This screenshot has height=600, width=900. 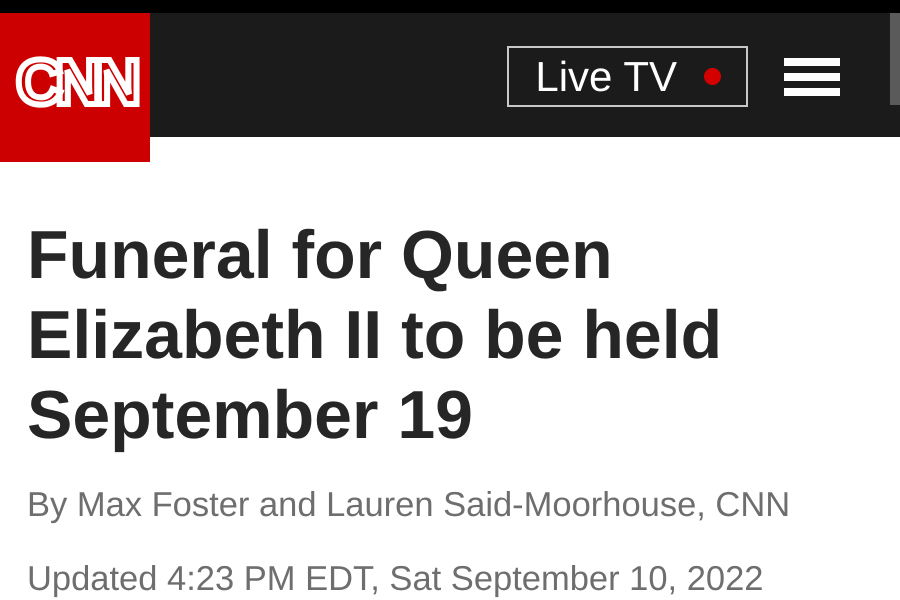 I want to click on menu-icon, so click(x=812, y=77).